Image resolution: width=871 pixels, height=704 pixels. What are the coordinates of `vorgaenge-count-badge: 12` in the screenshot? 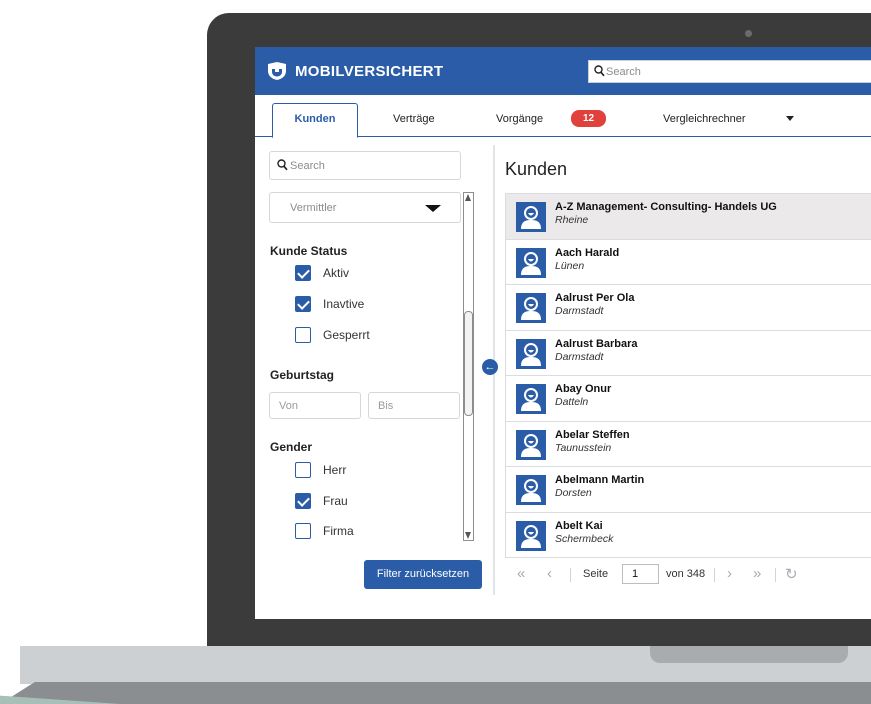 It's located at (588, 118).